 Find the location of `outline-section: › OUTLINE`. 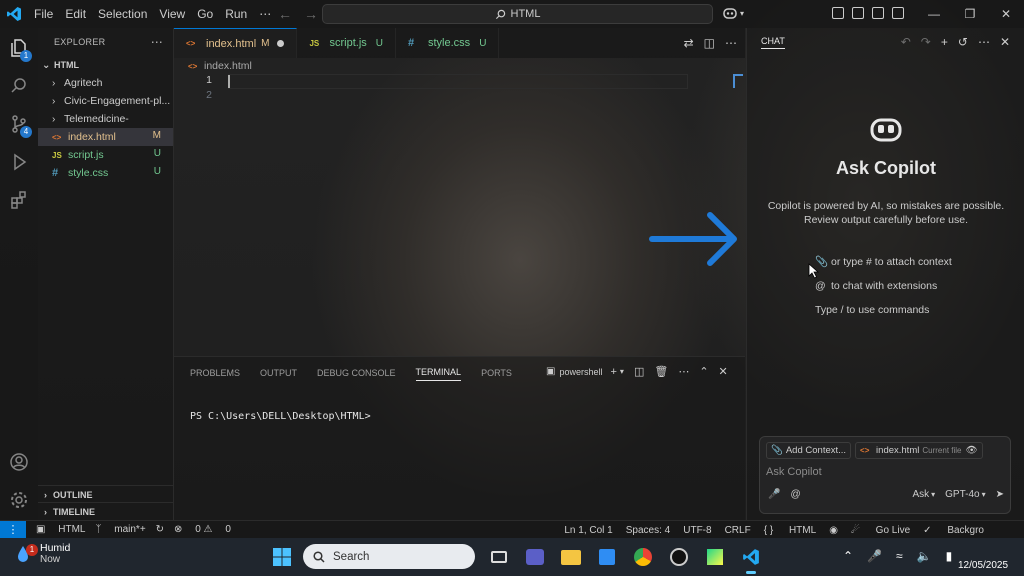

outline-section: › OUTLINE is located at coordinates (106, 494).